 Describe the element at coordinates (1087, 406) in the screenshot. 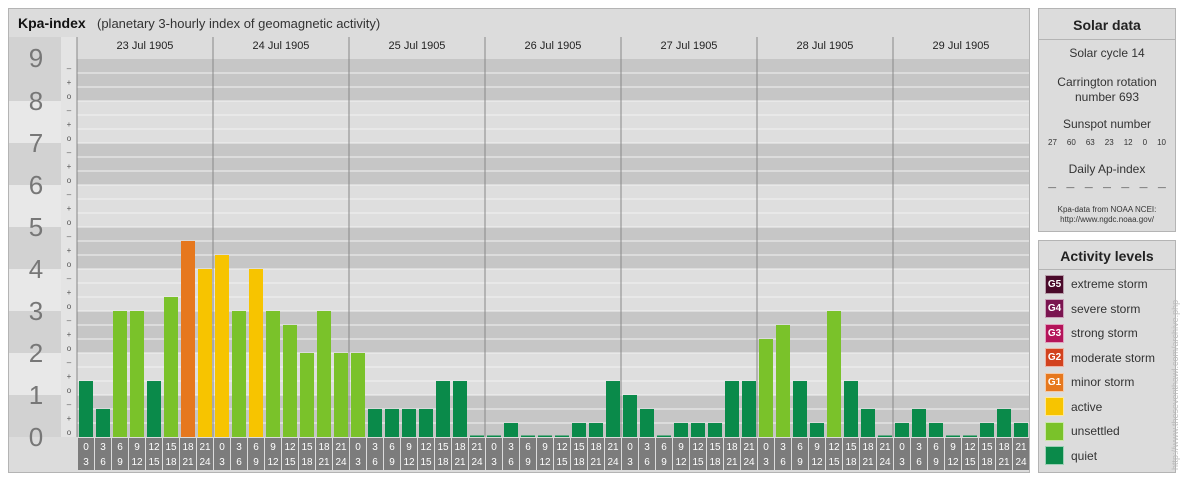

I see `legend-label: active` at that location.